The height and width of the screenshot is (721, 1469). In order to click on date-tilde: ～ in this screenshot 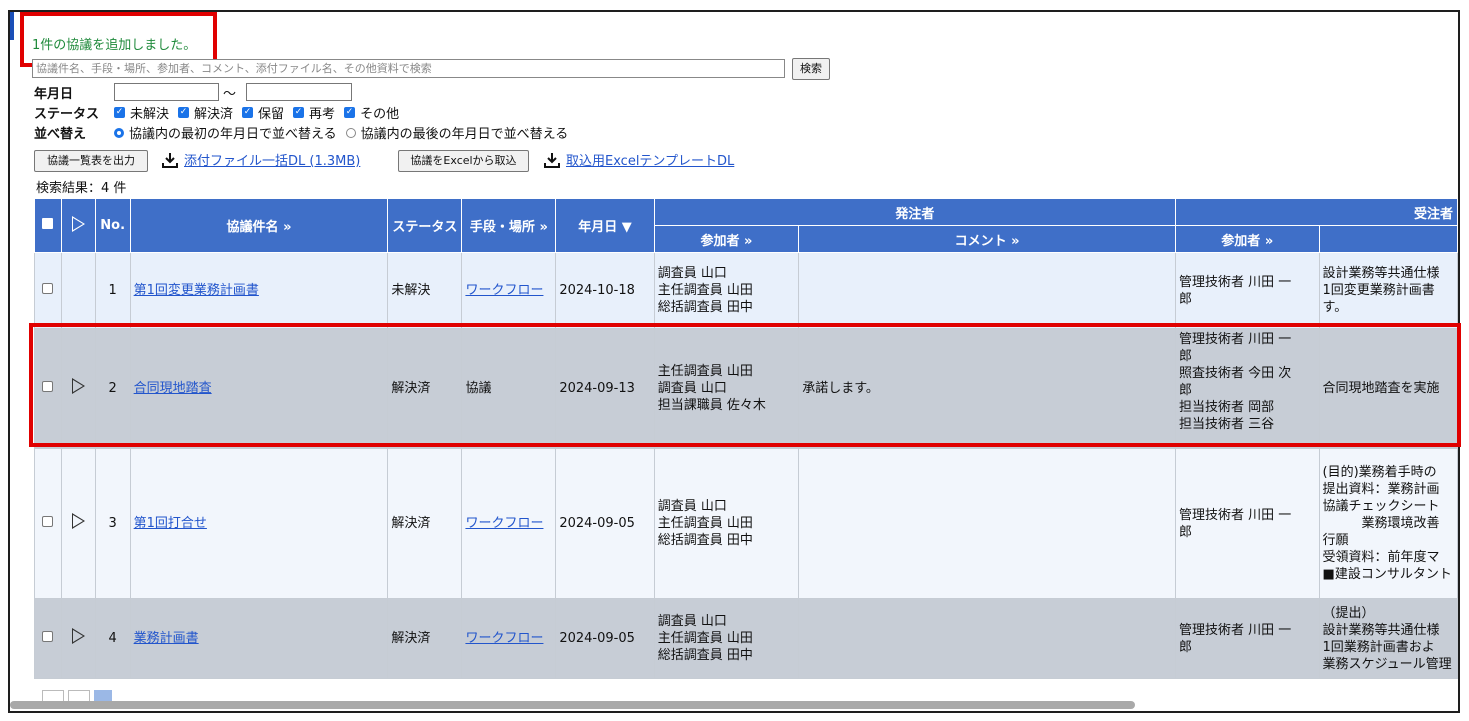, I will do `click(229, 92)`.